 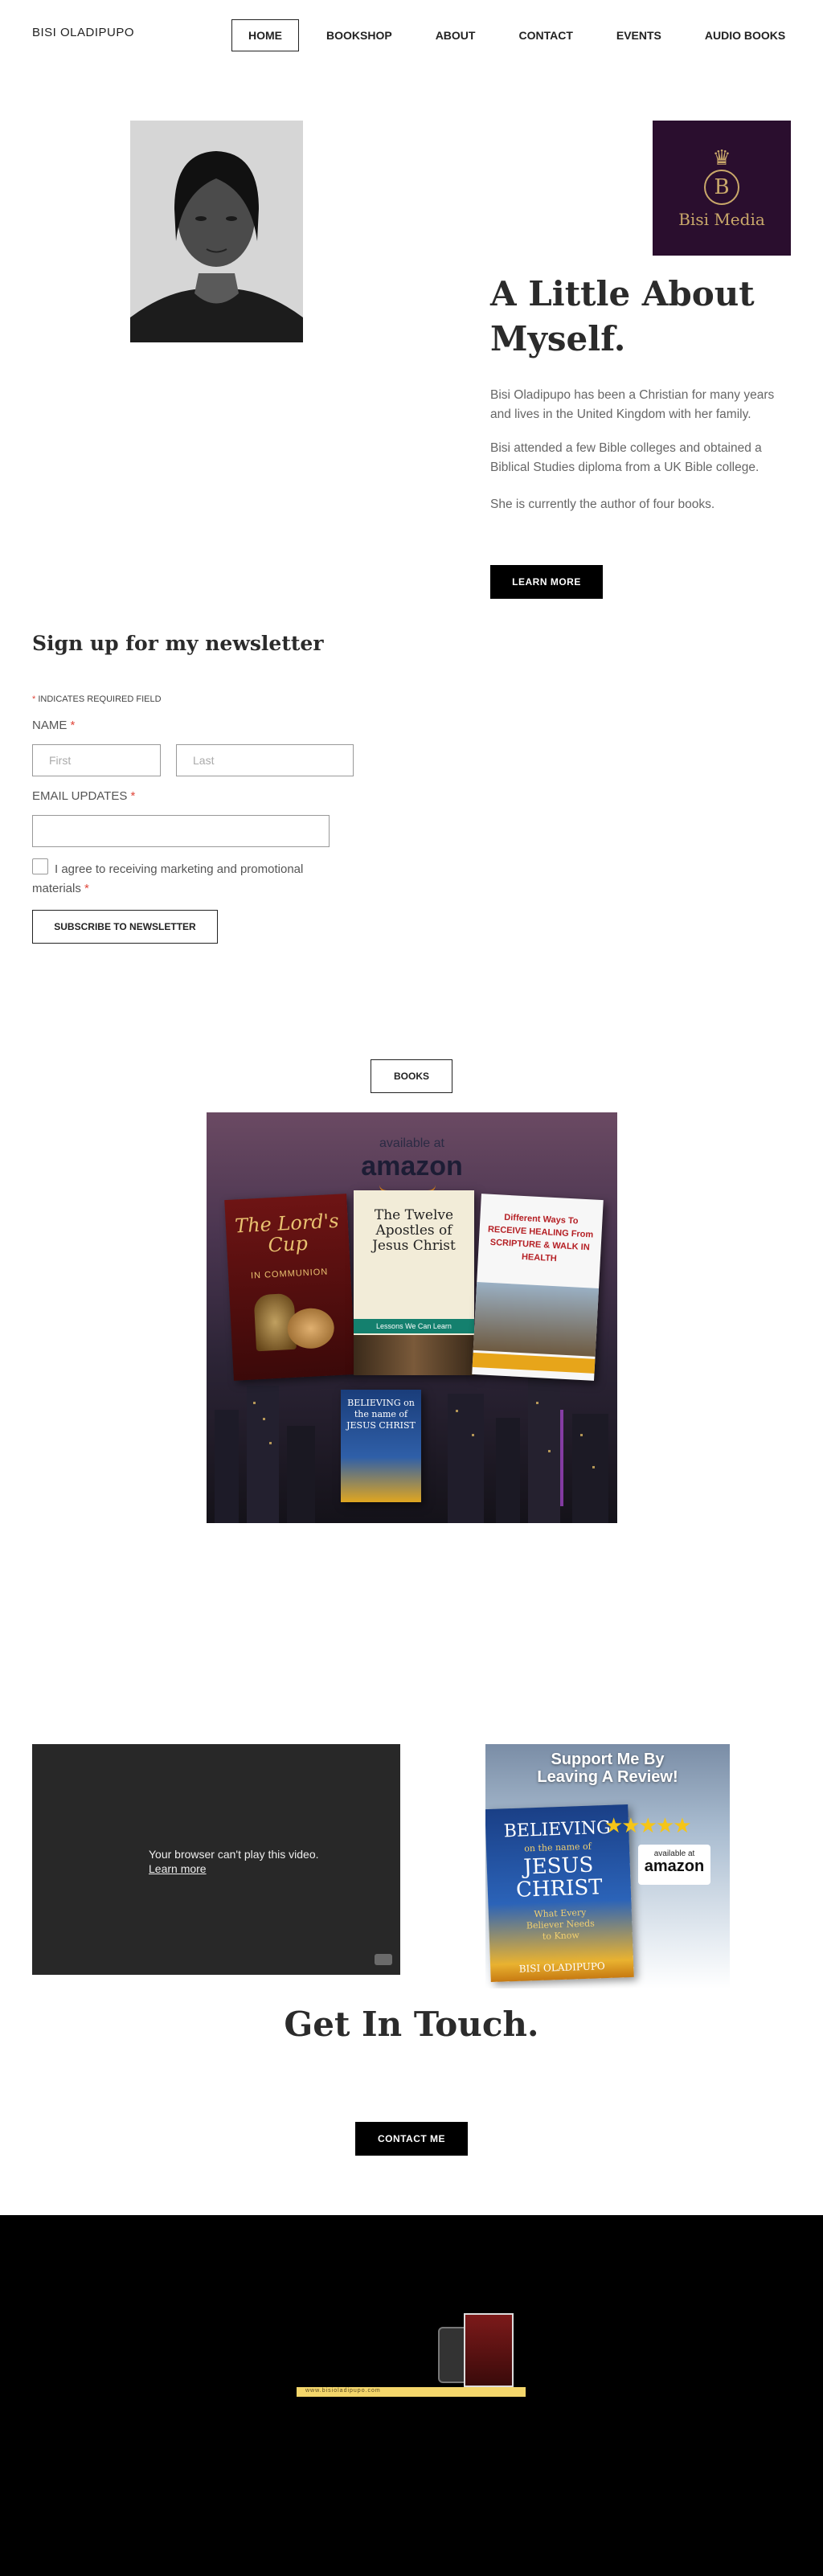 I want to click on last-name-input: Last, so click(x=265, y=760).